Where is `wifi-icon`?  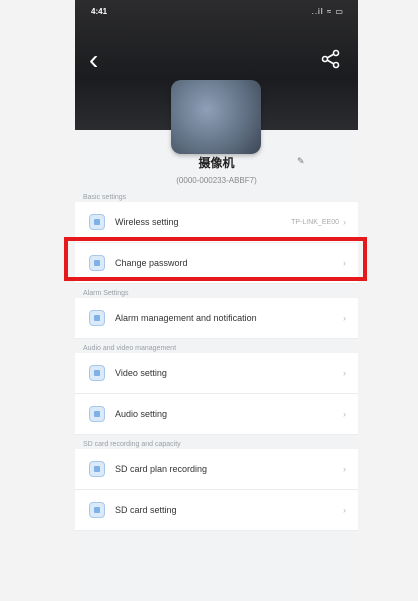 wifi-icon is located at coordinates (97, 222).